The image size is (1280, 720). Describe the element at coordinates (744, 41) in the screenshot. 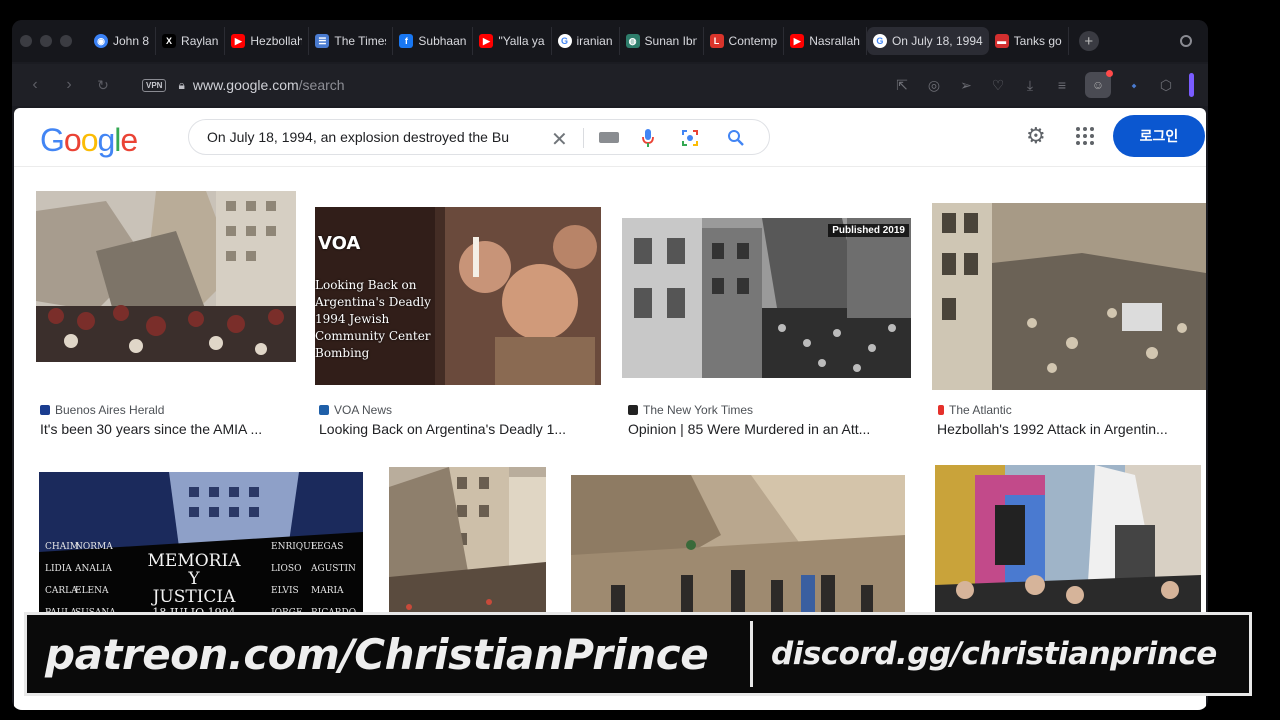

I see `tab-9: L Contemp` at that location.